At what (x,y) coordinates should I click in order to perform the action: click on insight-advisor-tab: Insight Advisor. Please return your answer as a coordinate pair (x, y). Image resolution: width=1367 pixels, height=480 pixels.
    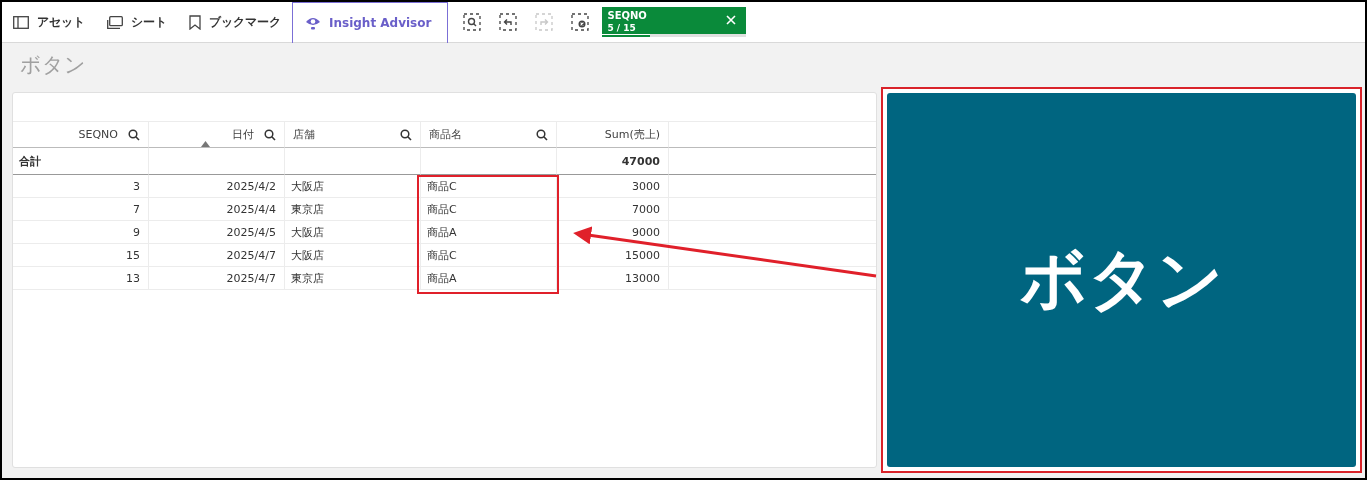
    Looking at the image, I should click on (370, 22).